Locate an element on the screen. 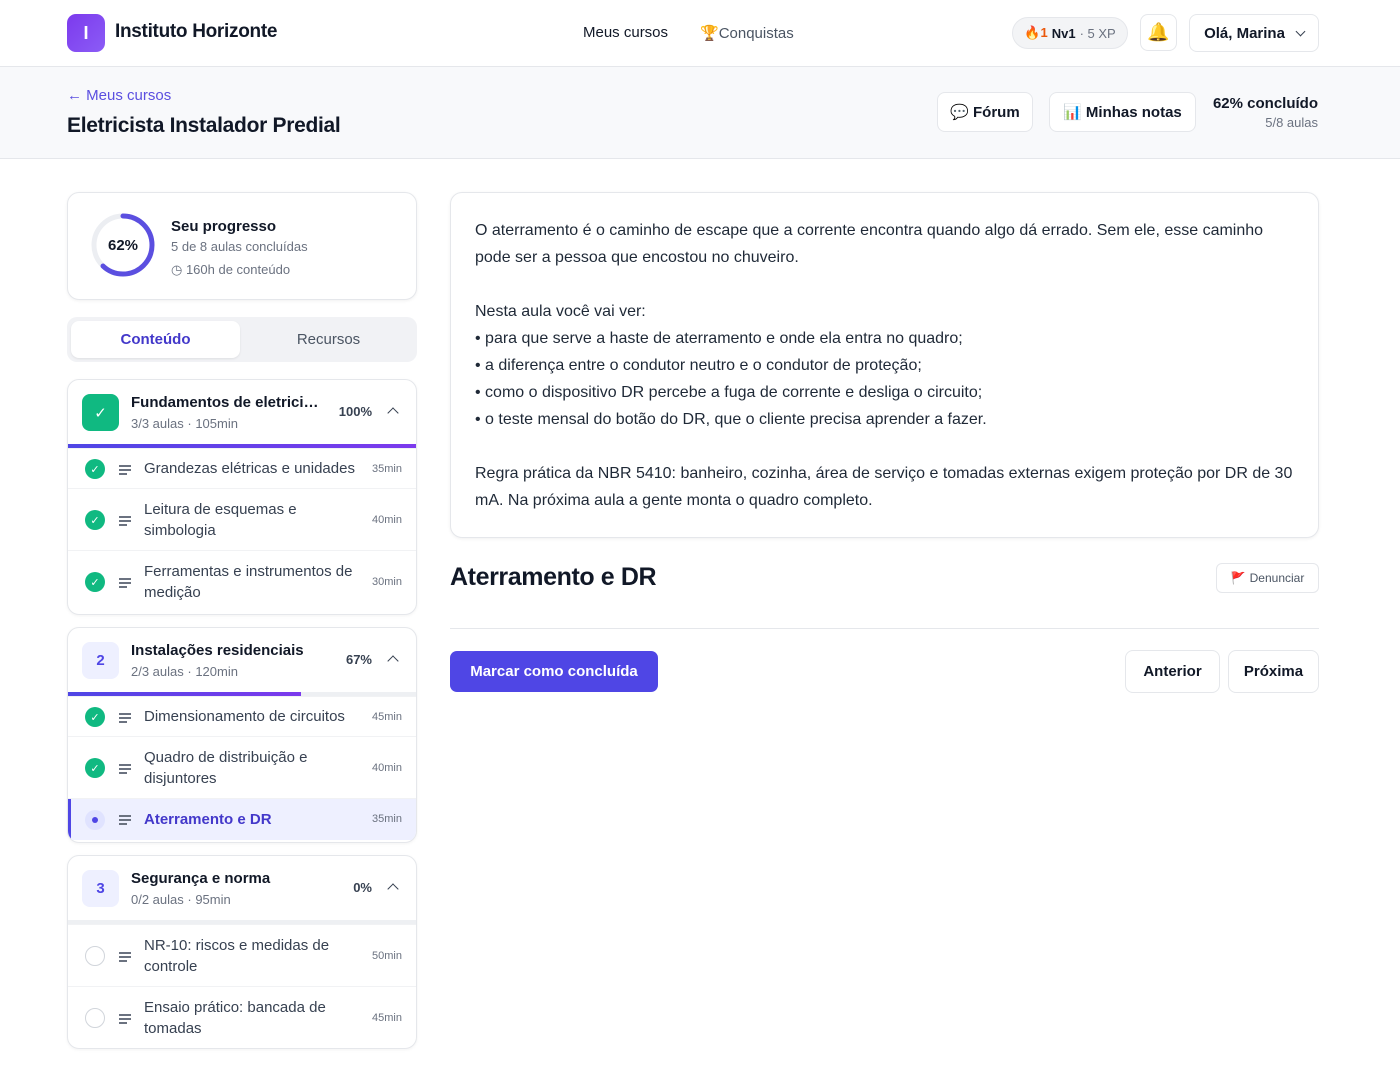  lesson-title-heading: Aterramento e DR is located at coordinates (553, 577).